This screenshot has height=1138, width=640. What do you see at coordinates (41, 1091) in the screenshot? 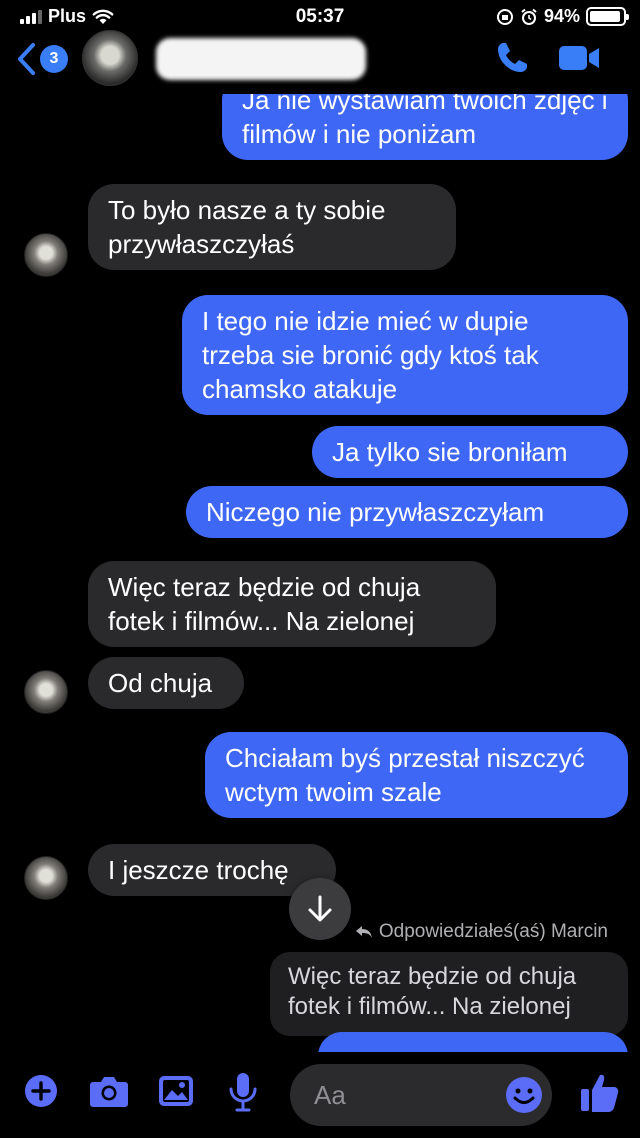
I see `plus-icon` at bounding box center [41, 1091].